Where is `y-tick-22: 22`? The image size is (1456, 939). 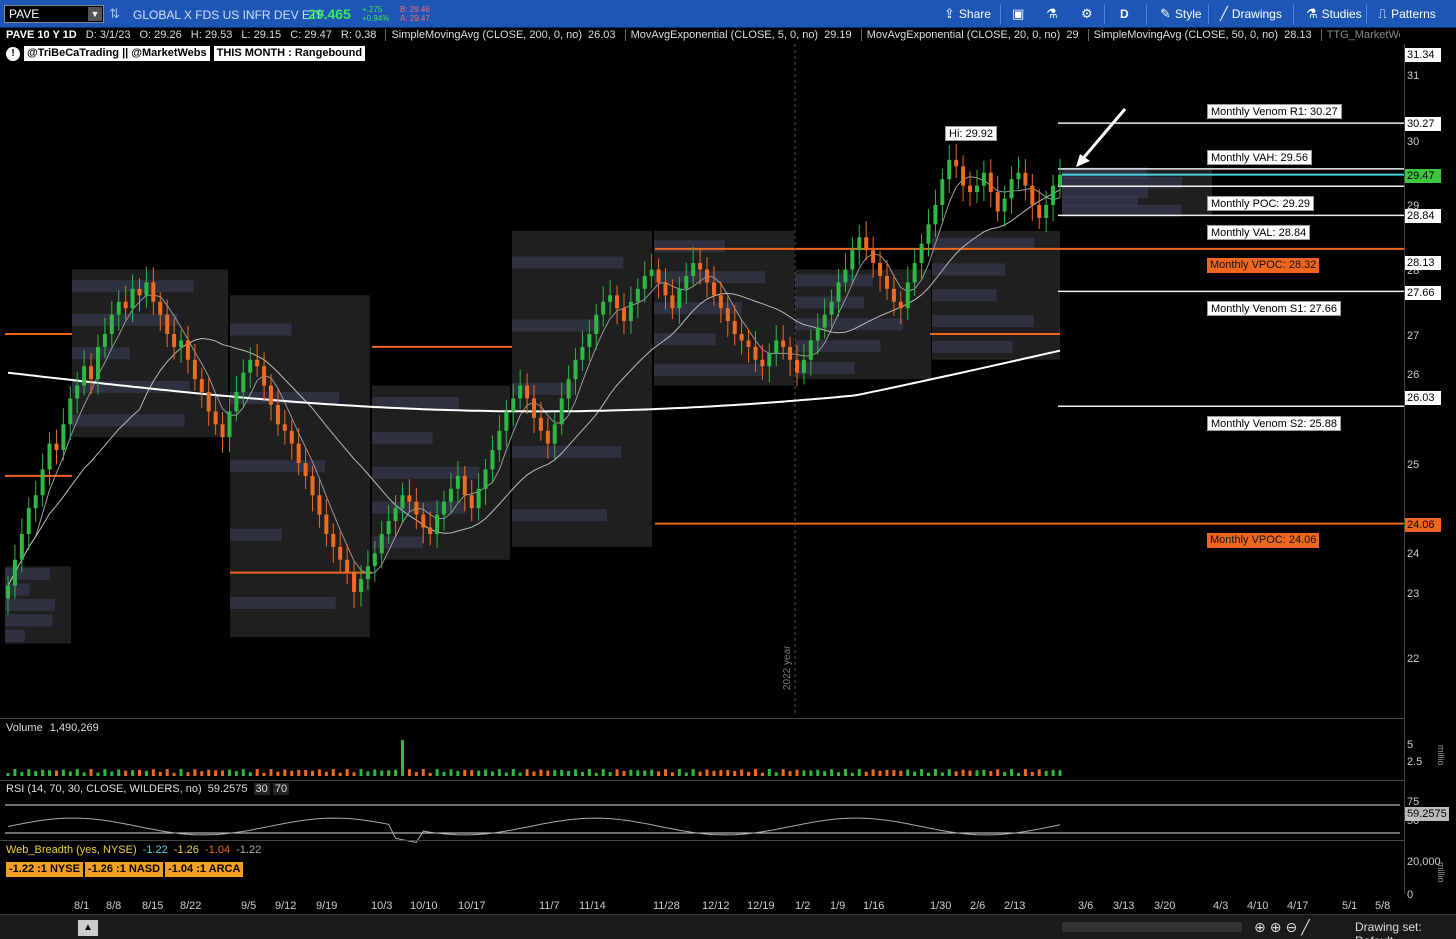
y-tick-22: 22 is located at coordinates (1413, 659).